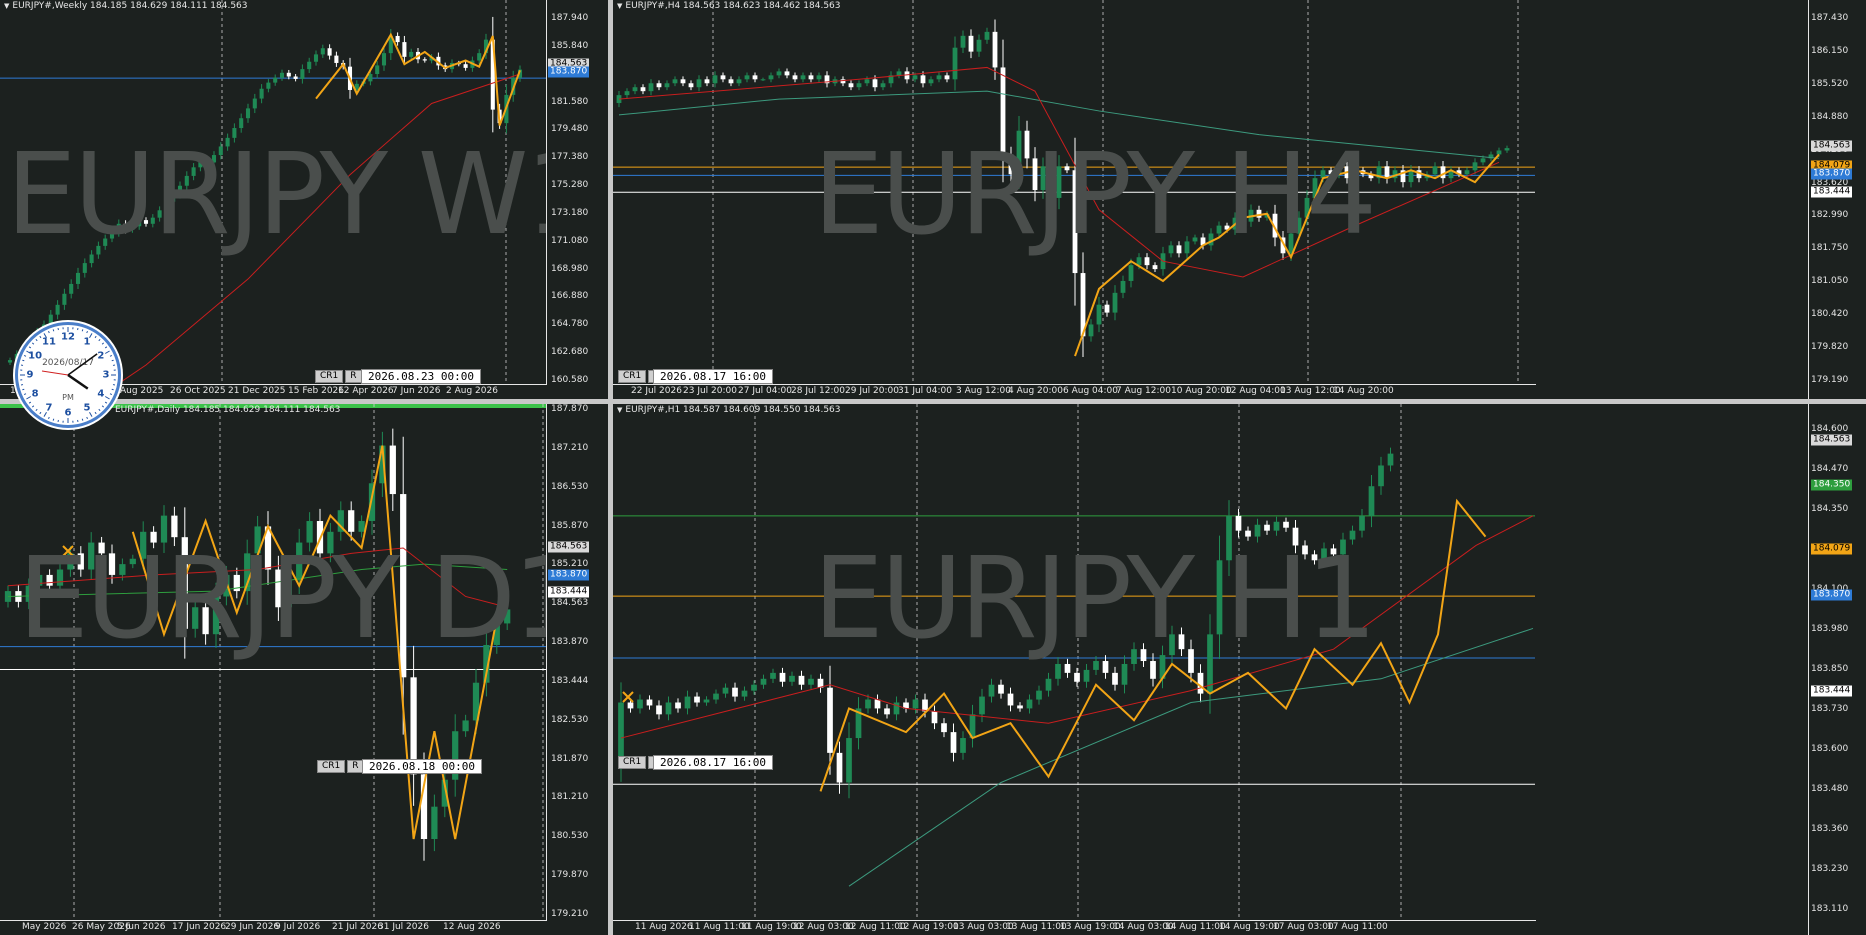 This screenshot has width=1866, height=935. What do you see at coordinates (570, 914) in the screenshot?
I see `price-tick-label: 179.210` at bounding box center [570, 914].